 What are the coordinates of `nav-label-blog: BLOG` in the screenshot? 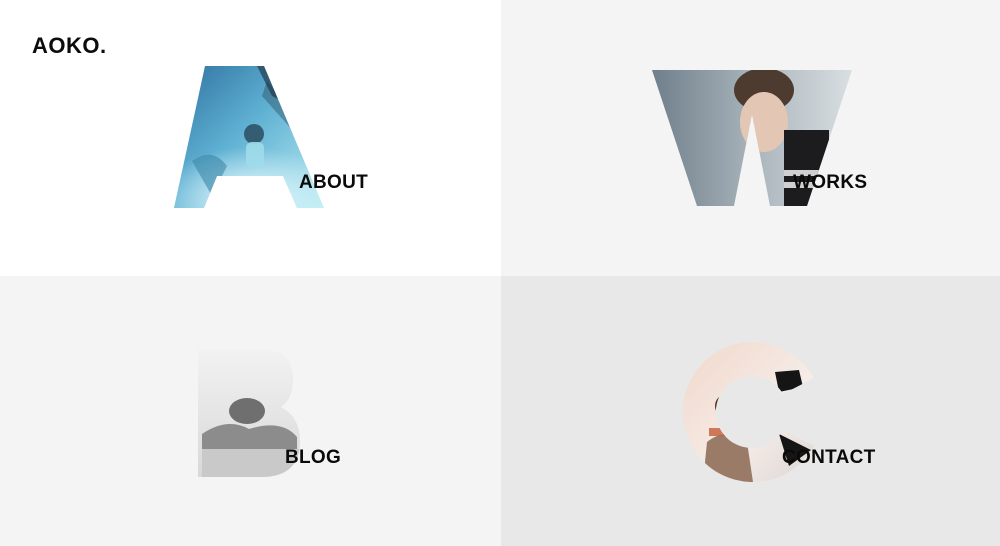 It's located at (313, 458).